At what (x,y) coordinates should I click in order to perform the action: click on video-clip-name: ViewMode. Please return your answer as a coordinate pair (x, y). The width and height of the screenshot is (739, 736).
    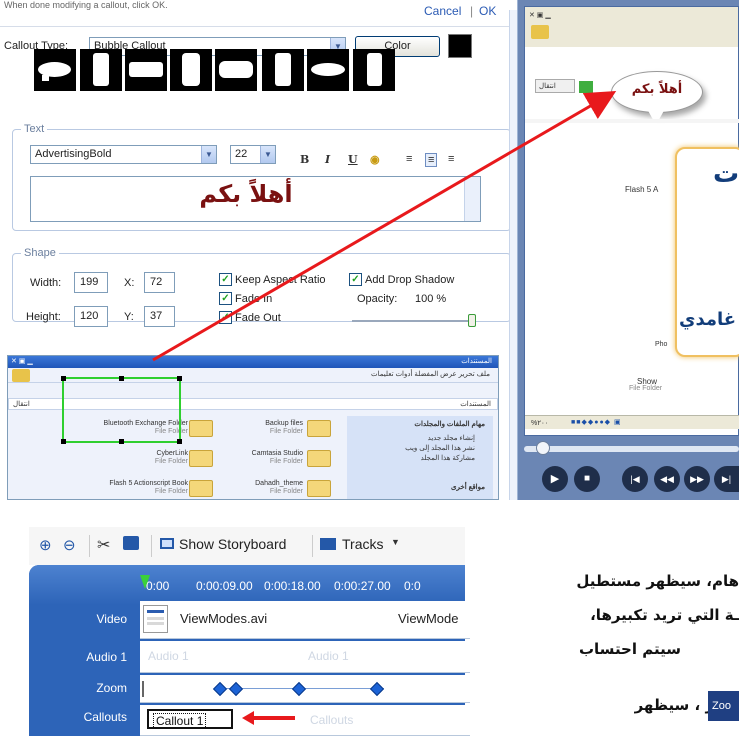
    Looking at the image, I should click on (428, 618).